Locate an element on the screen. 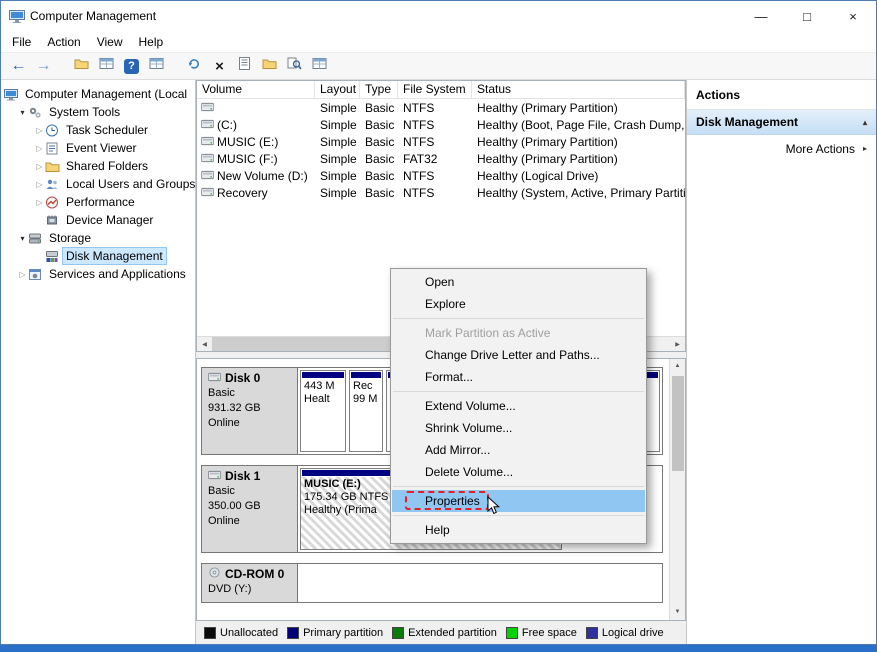 This screenshot has width=877, height=652. partition-size: 443 M is located at coordinates (319, 386).